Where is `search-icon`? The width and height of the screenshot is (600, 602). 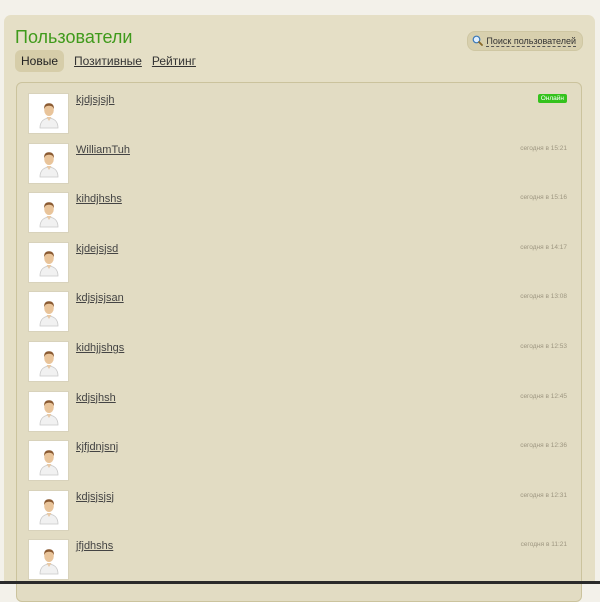 search-icon is located at coordinates (477, 41).